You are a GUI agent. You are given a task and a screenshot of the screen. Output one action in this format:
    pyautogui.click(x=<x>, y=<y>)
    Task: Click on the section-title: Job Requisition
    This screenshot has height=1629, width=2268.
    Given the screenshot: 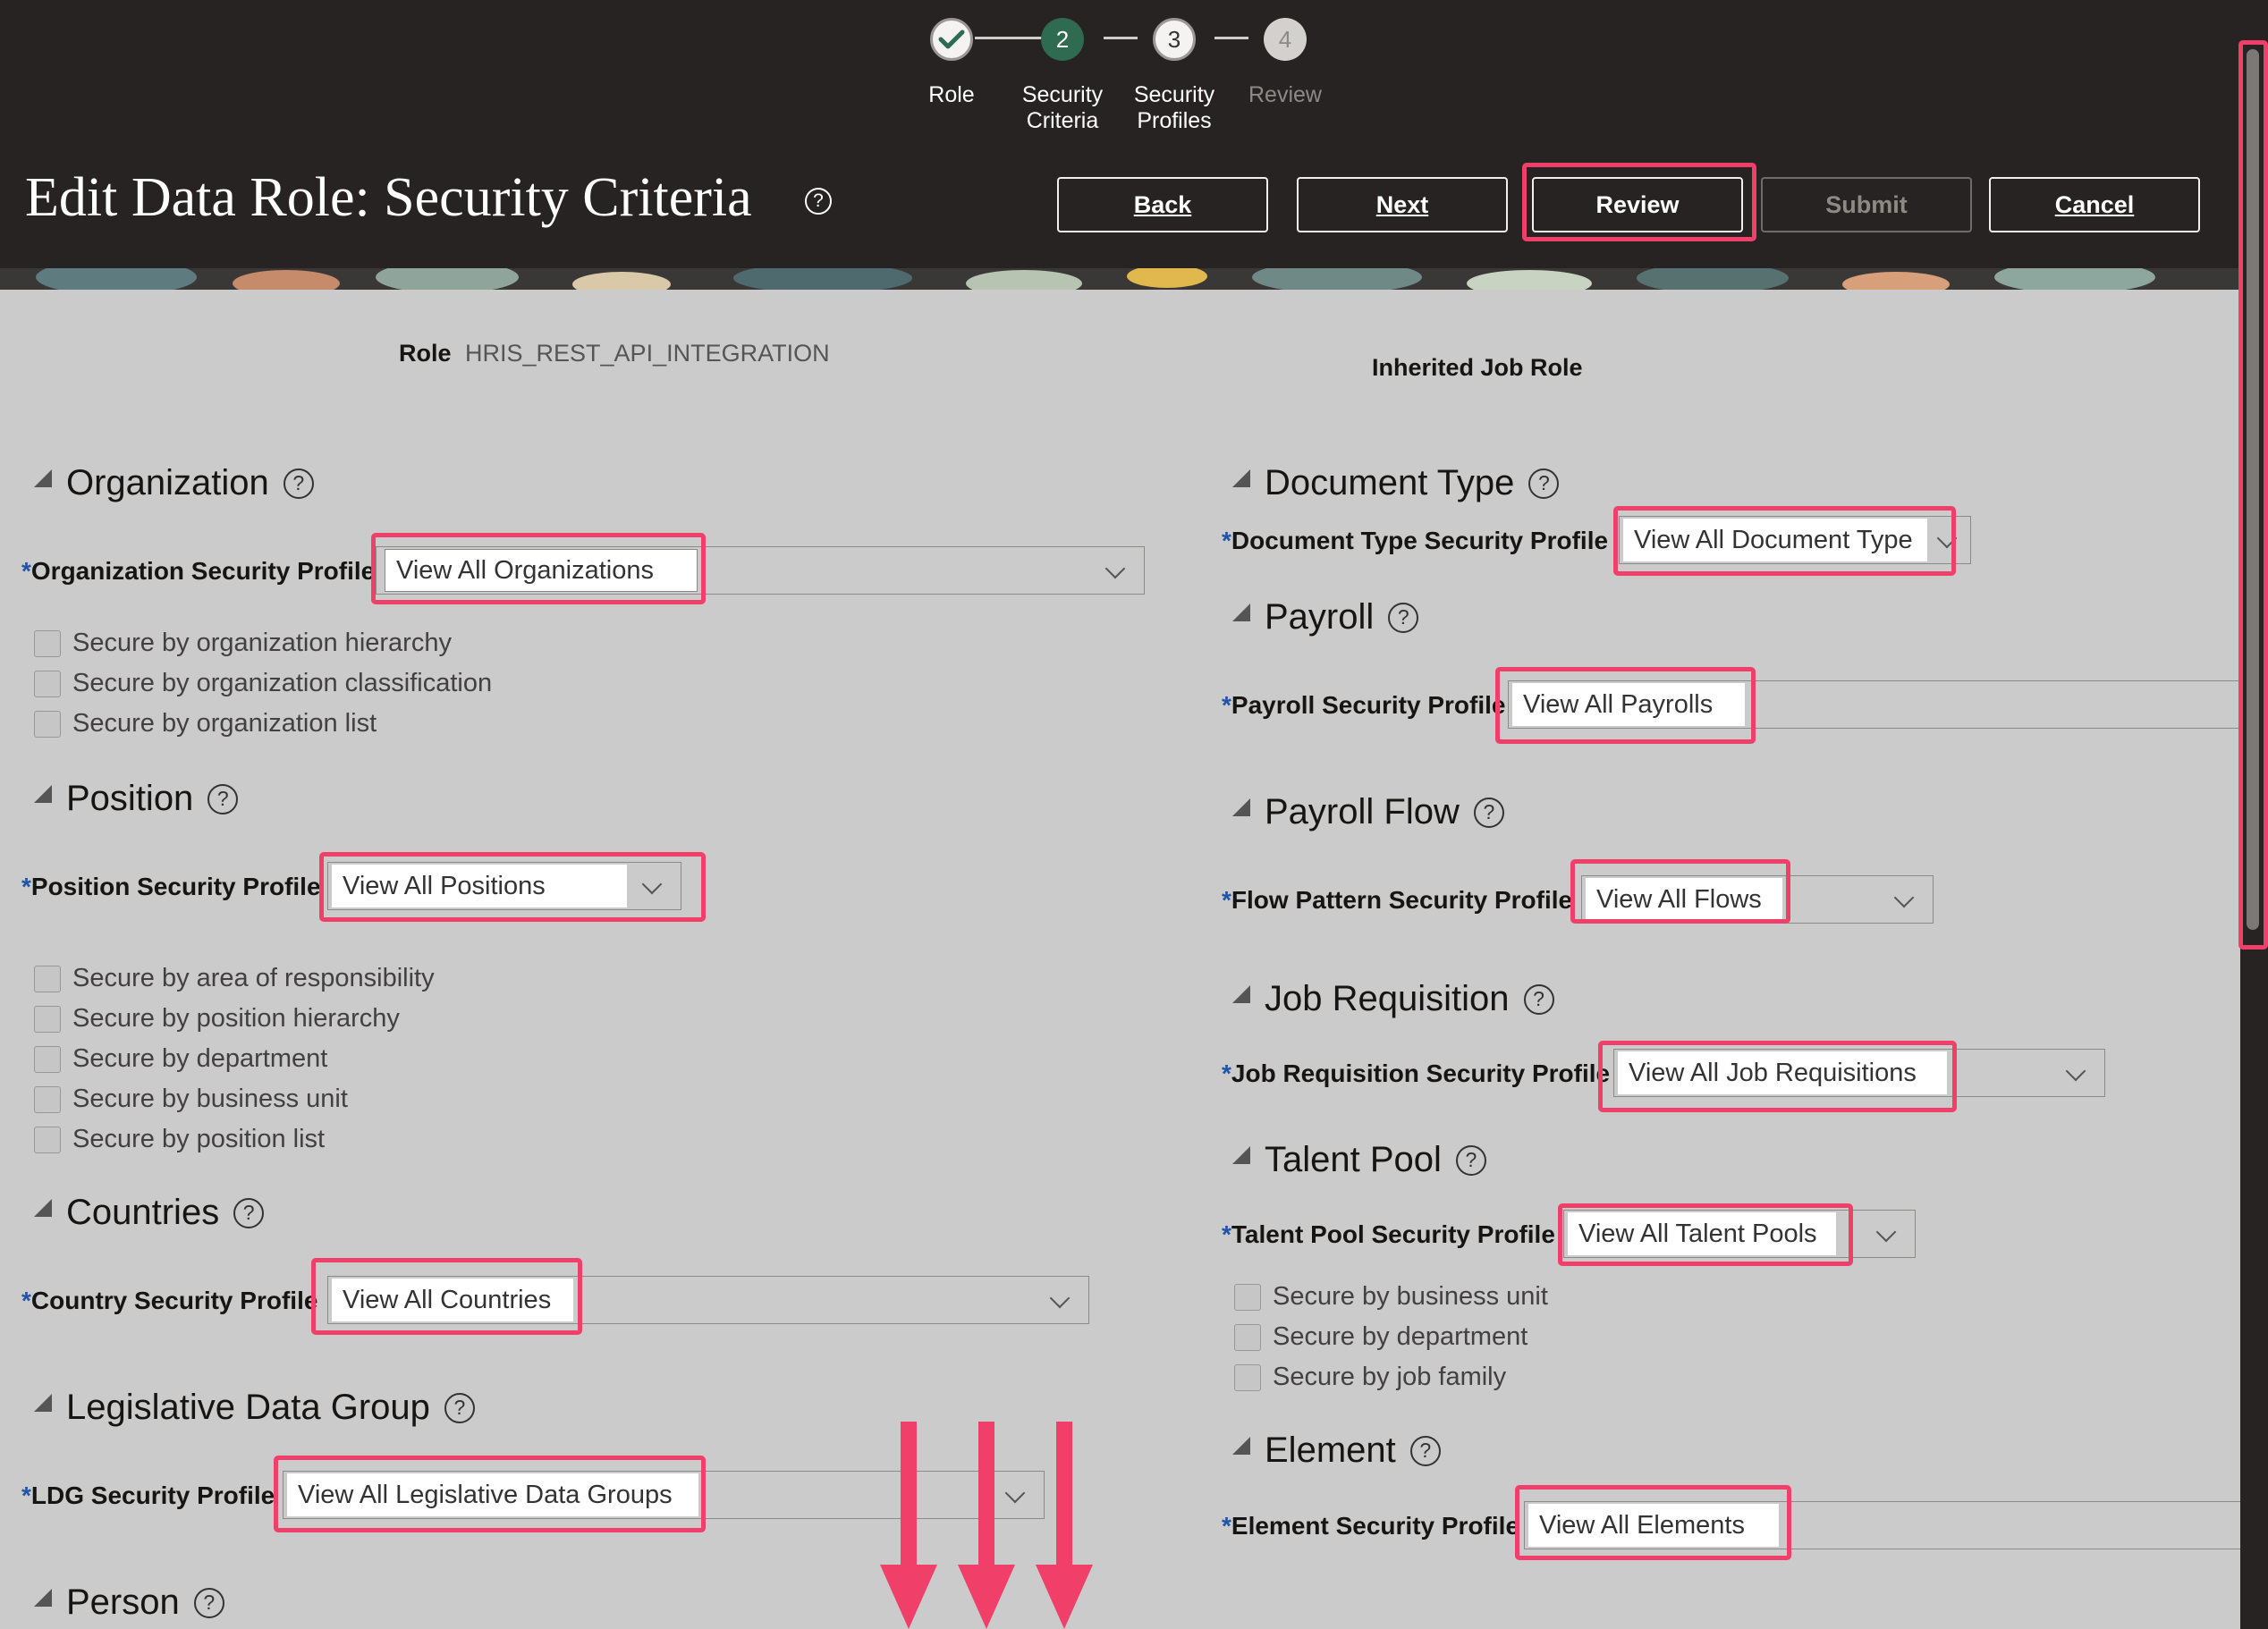 What is the action you would take?
    pyautogui.click(x=1387, y=998)
    